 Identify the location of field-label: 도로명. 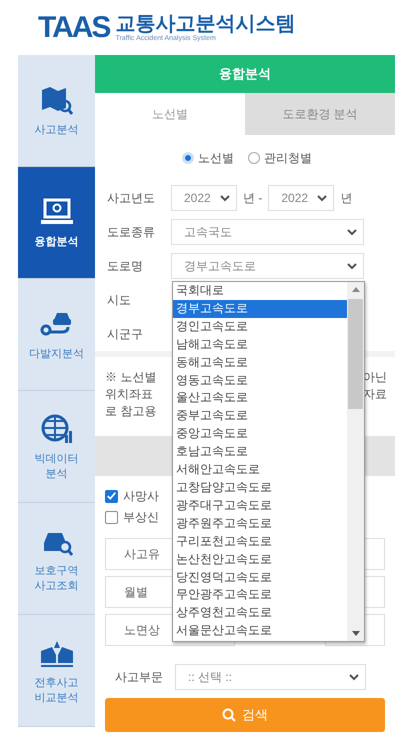
(125, 266).